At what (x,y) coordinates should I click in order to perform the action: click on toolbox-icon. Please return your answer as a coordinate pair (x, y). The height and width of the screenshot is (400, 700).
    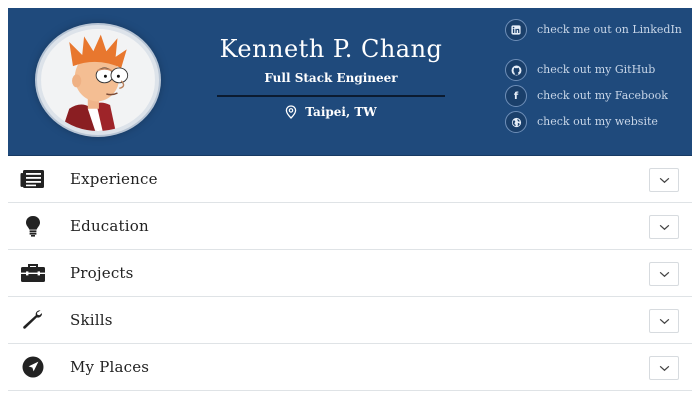
    Looking at the image, I should click on (33, 273).